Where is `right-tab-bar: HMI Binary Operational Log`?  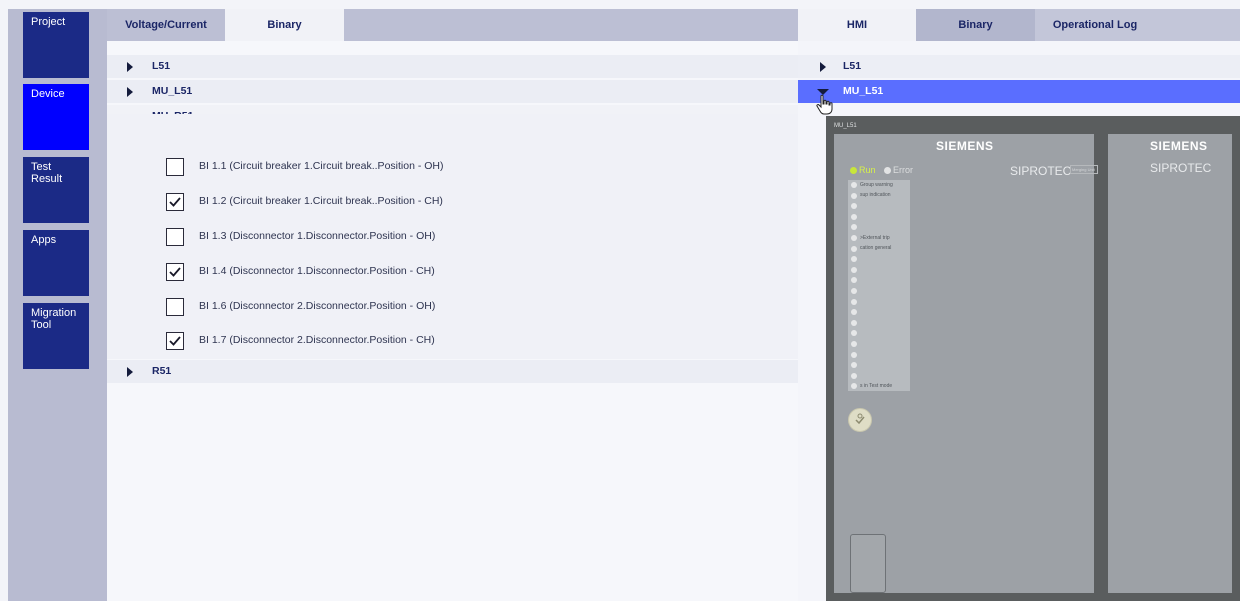 right-tab-bar: HMI Binary Operational Log is located at coordinates (1019, 25).